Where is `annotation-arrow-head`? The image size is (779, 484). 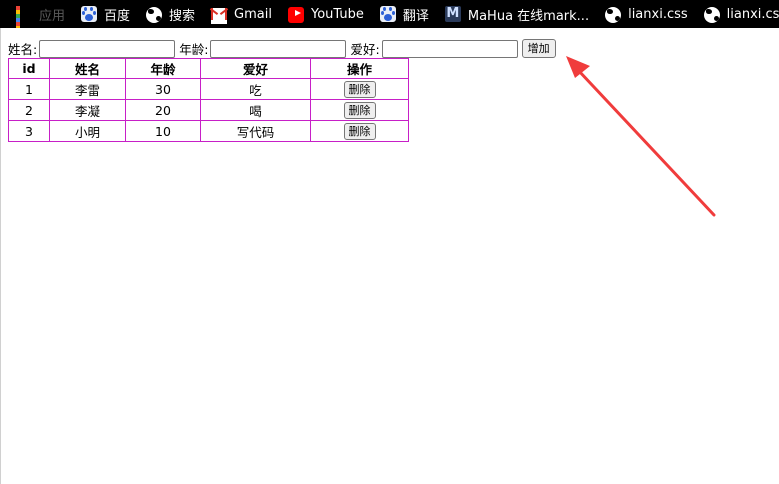
annotation-arrow-head is located at coordinates (578, 67).